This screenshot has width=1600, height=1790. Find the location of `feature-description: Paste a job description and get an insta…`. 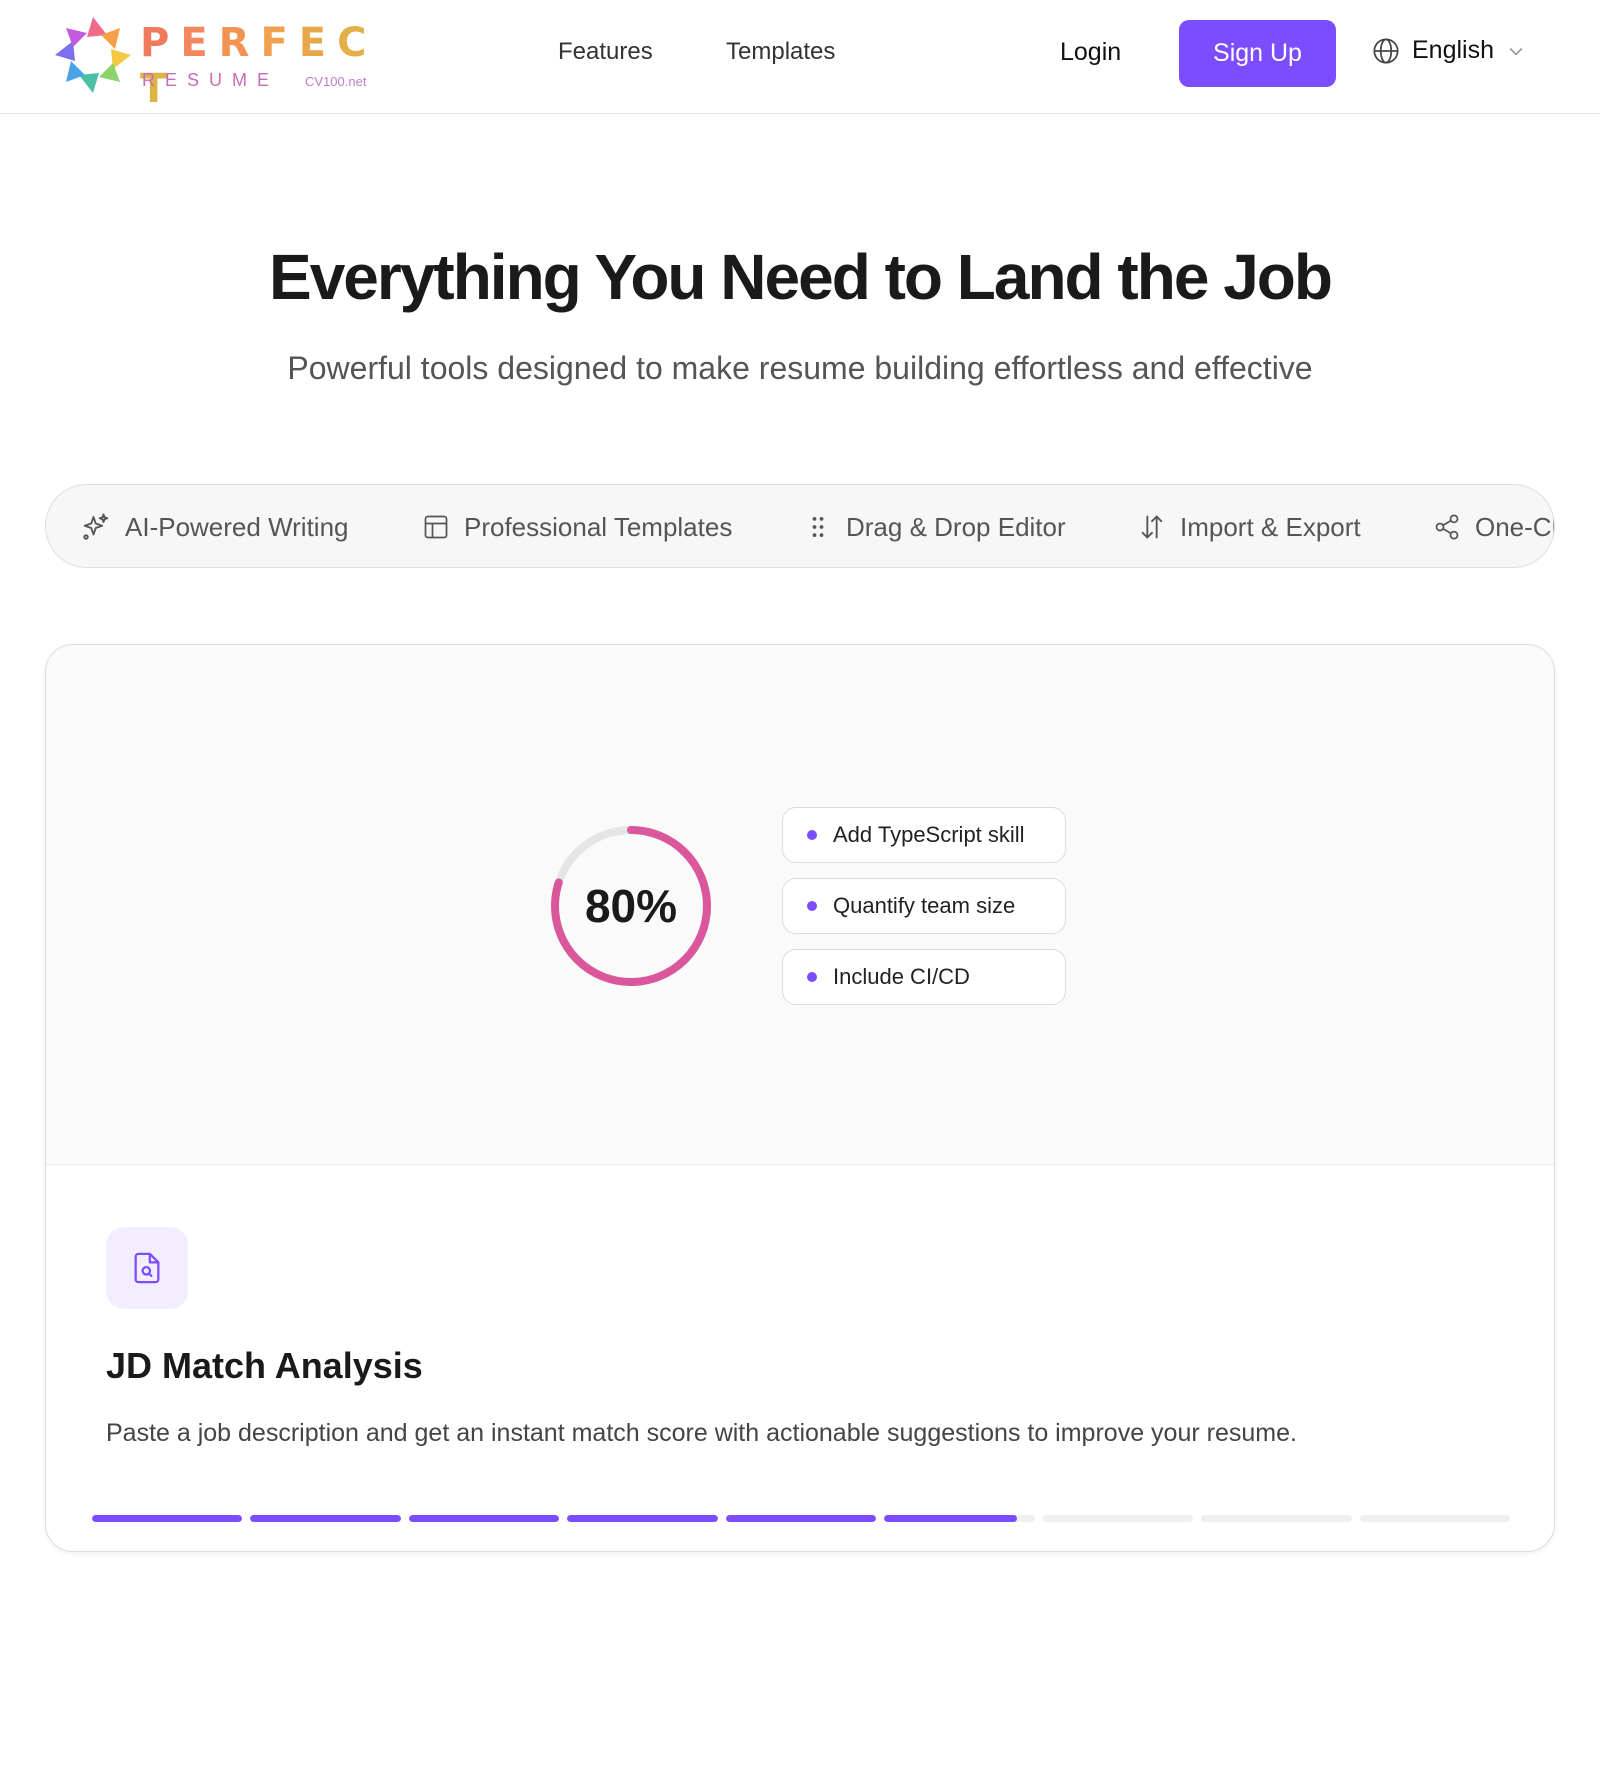

feature-description: Paste a job description and get an insta… is located at coordinates (701, 1433).